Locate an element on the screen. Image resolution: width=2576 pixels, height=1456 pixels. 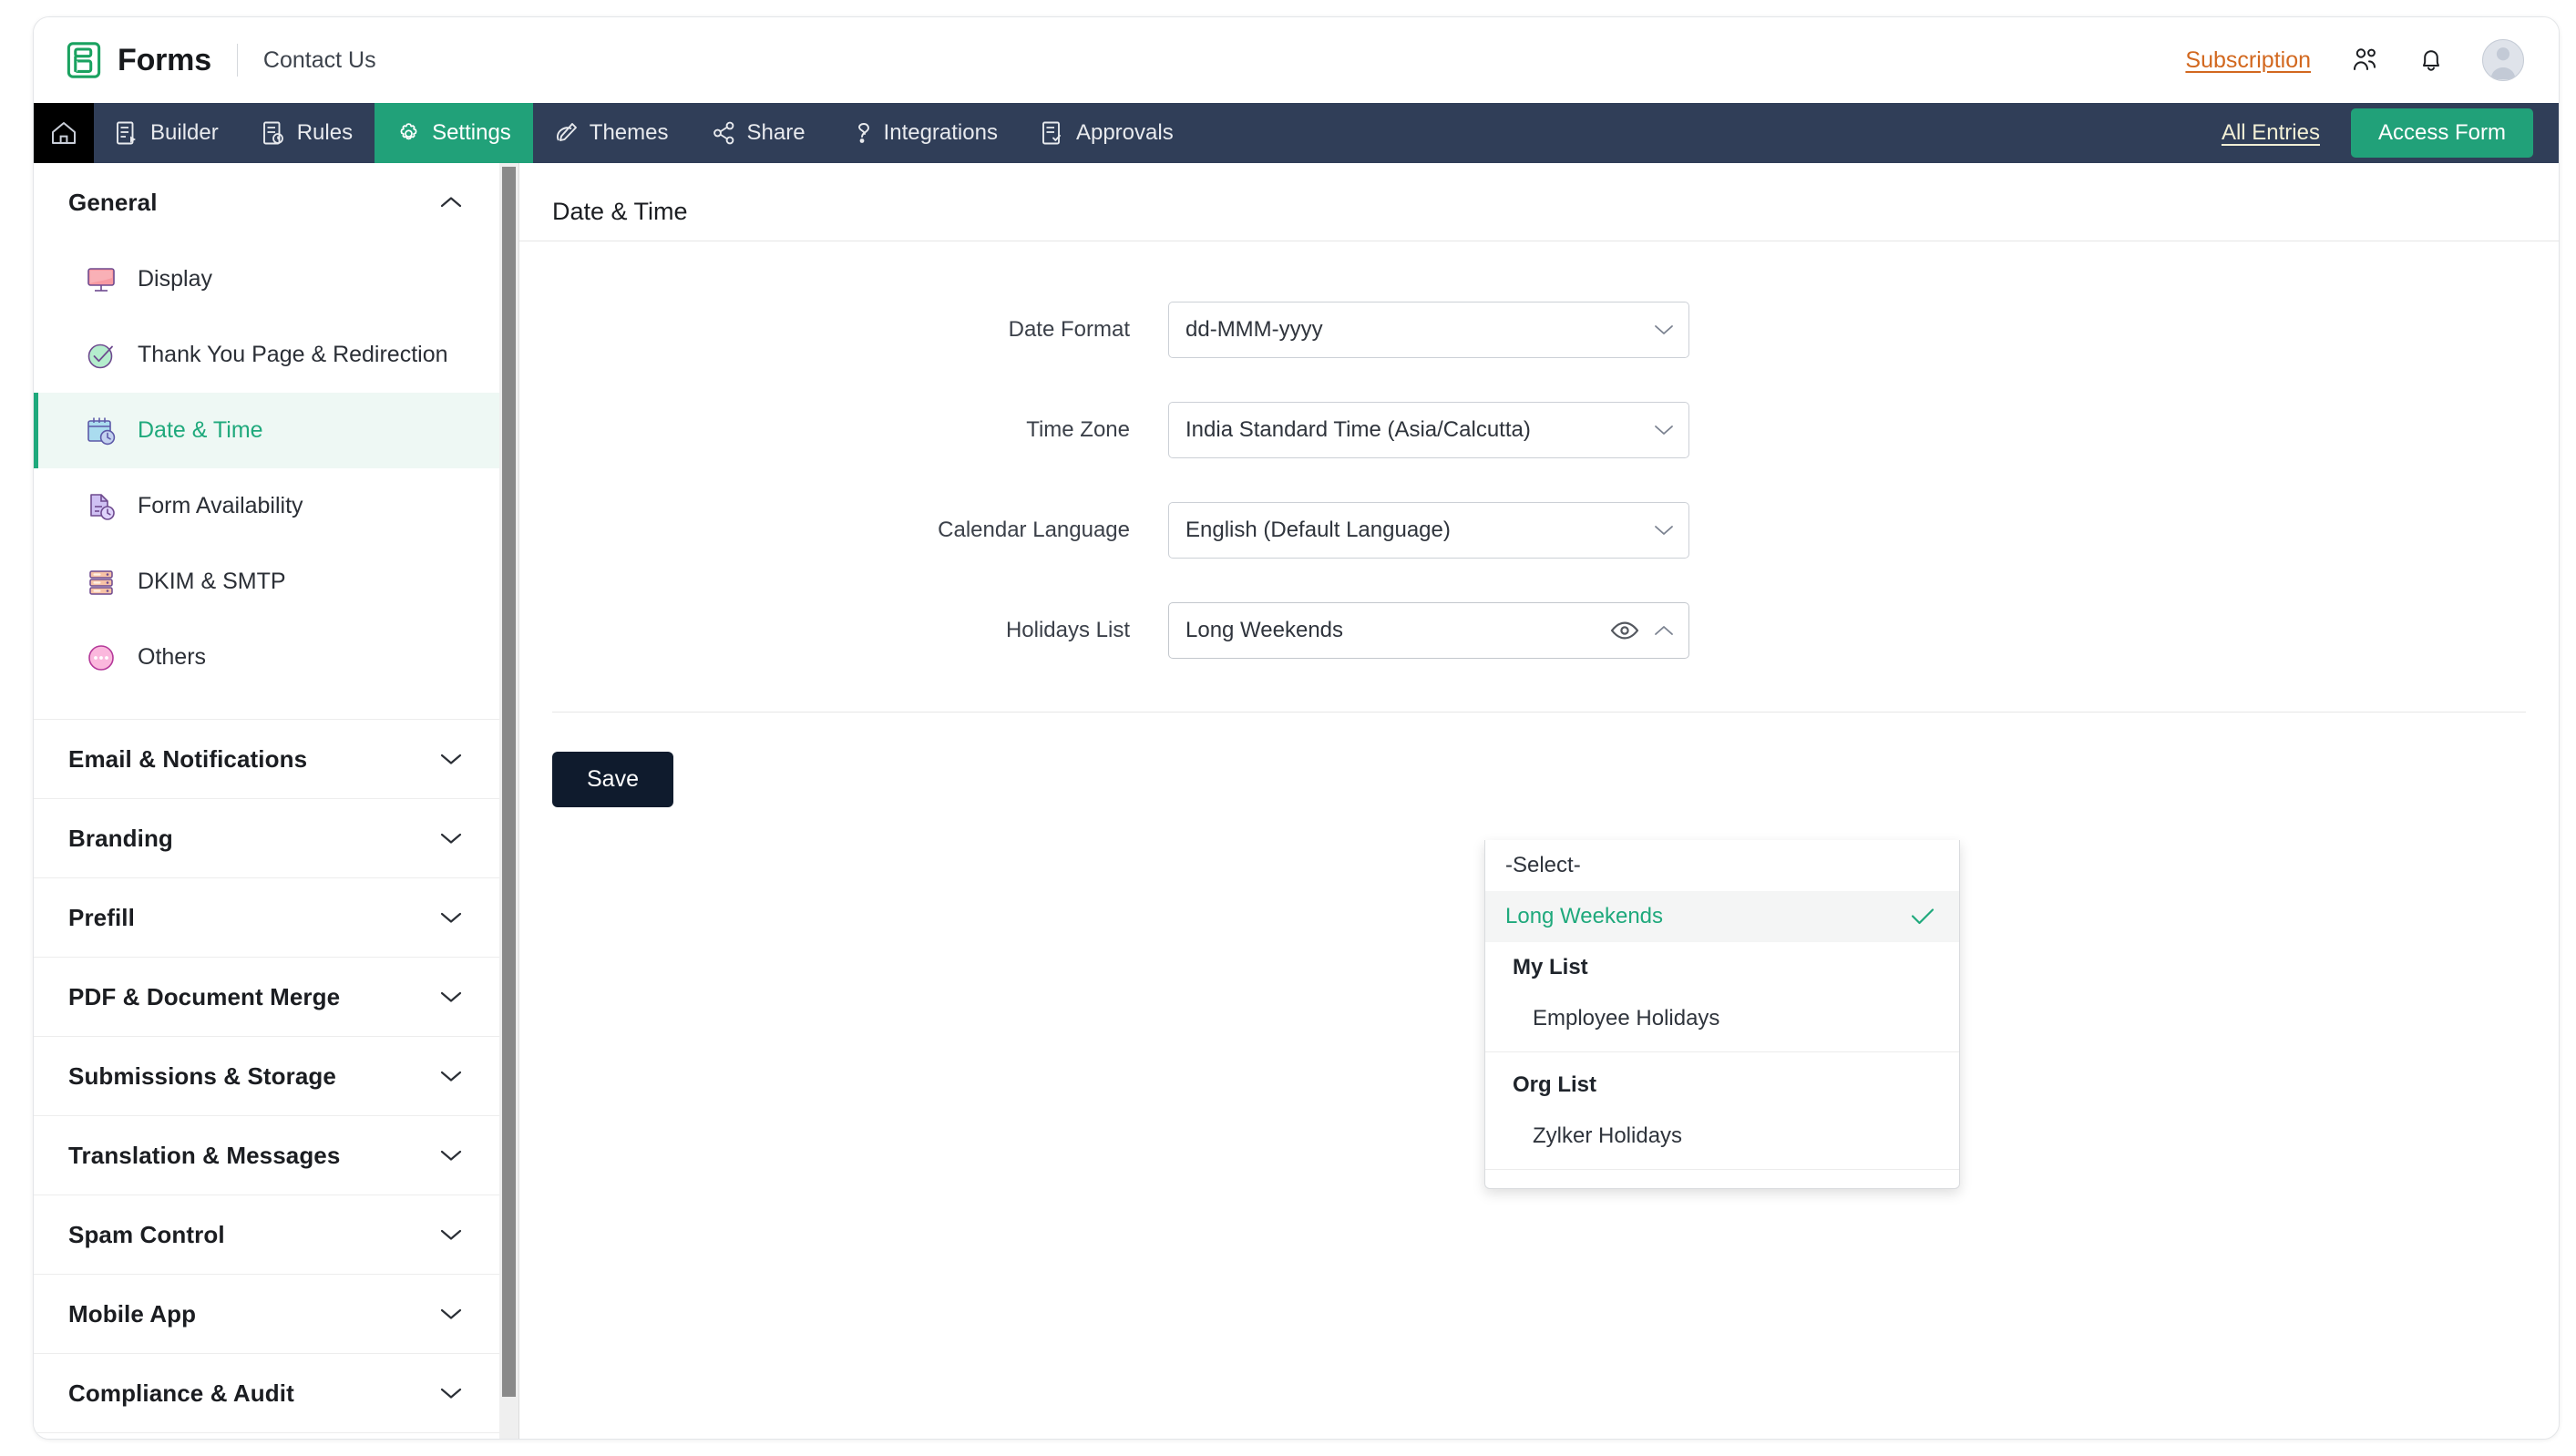
brand-divider is located at coordinates (237, 60).